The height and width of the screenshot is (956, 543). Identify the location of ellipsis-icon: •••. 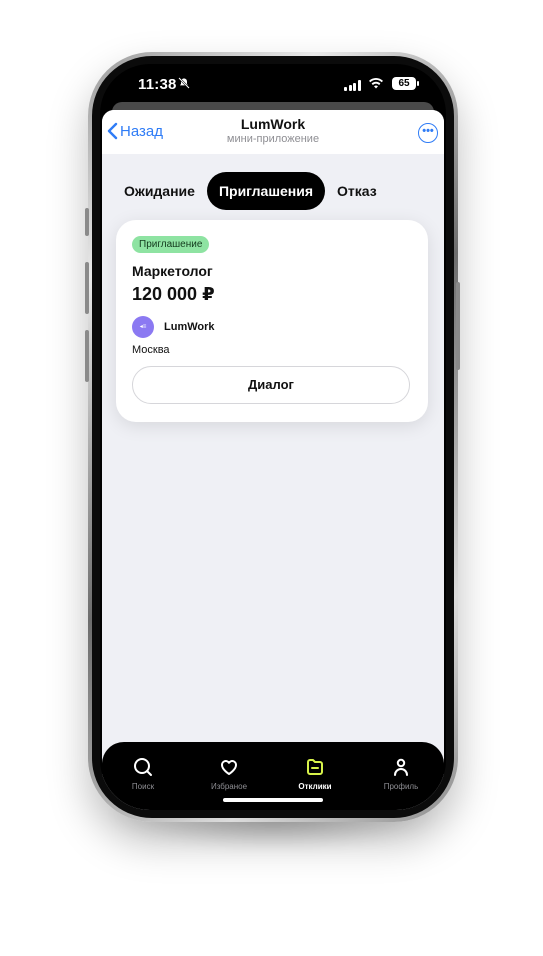
(428, 131).